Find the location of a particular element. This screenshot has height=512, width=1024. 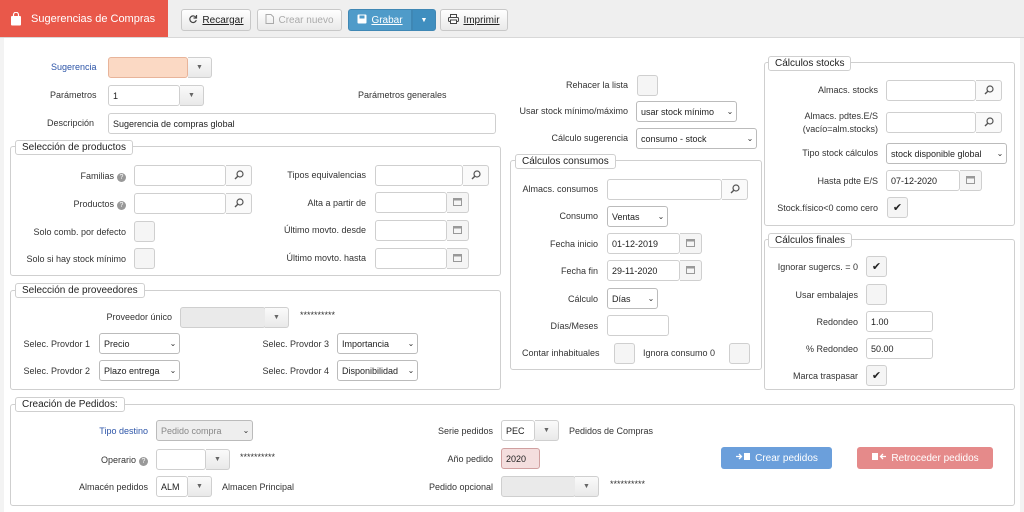

retroceder-pedidos-button: Retroceder pedidos is located at coordinates (925, 458).